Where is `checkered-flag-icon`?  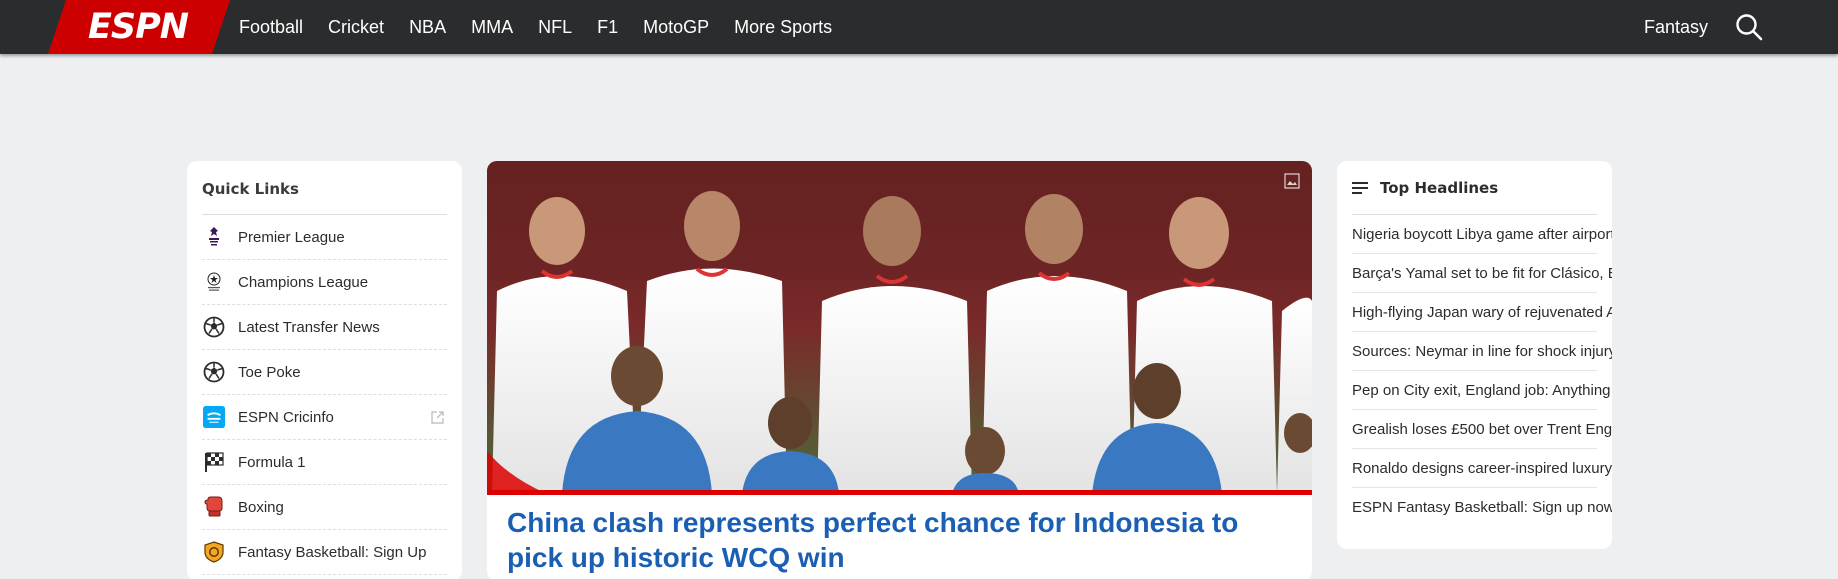 checkered-flag-icon is located at coordinates (214, 462).